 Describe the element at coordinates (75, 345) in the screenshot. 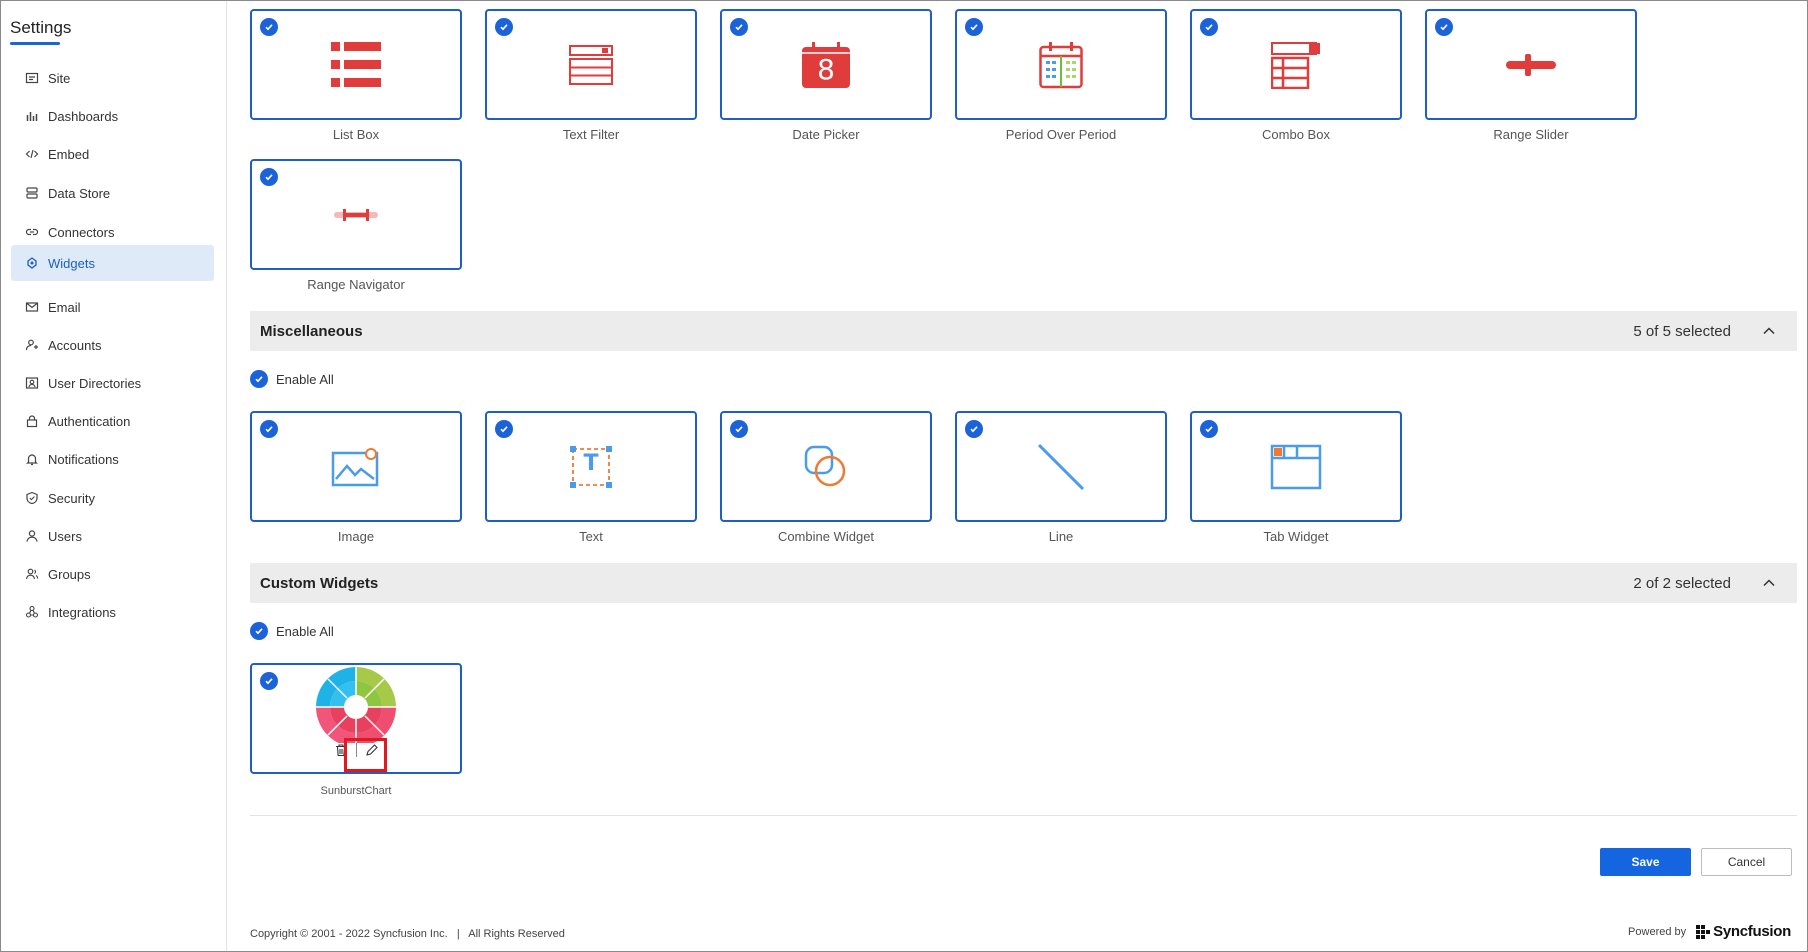

I see `sidebar-item-label: Accounts` at that location.